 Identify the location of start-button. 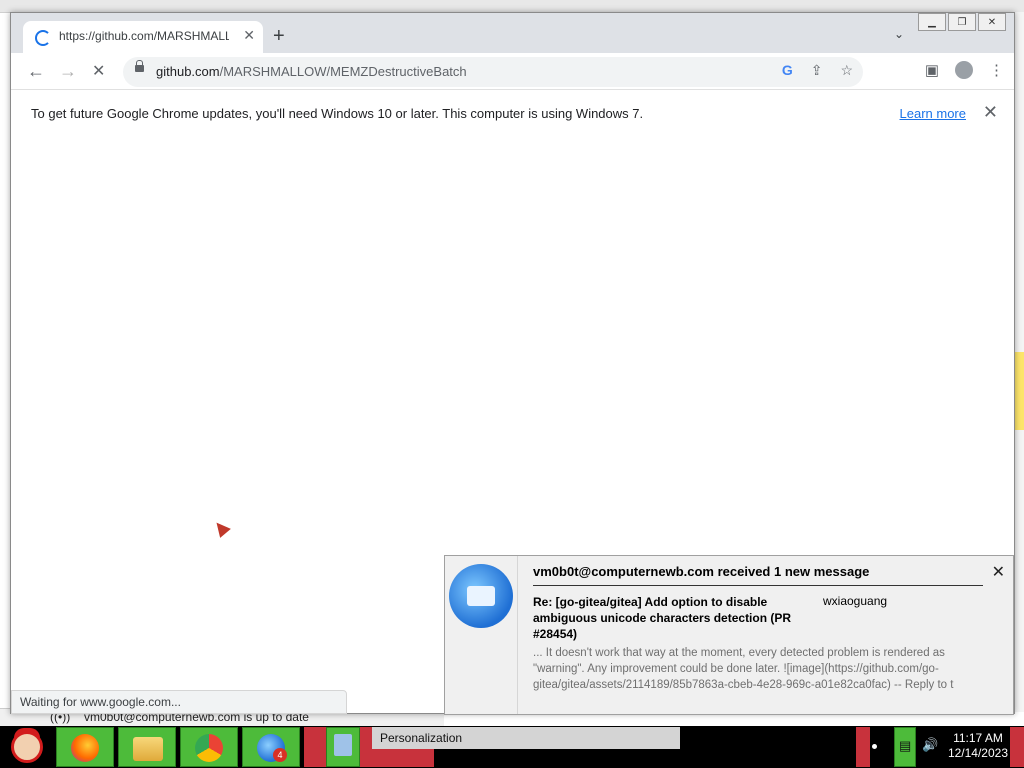
(27, 747).